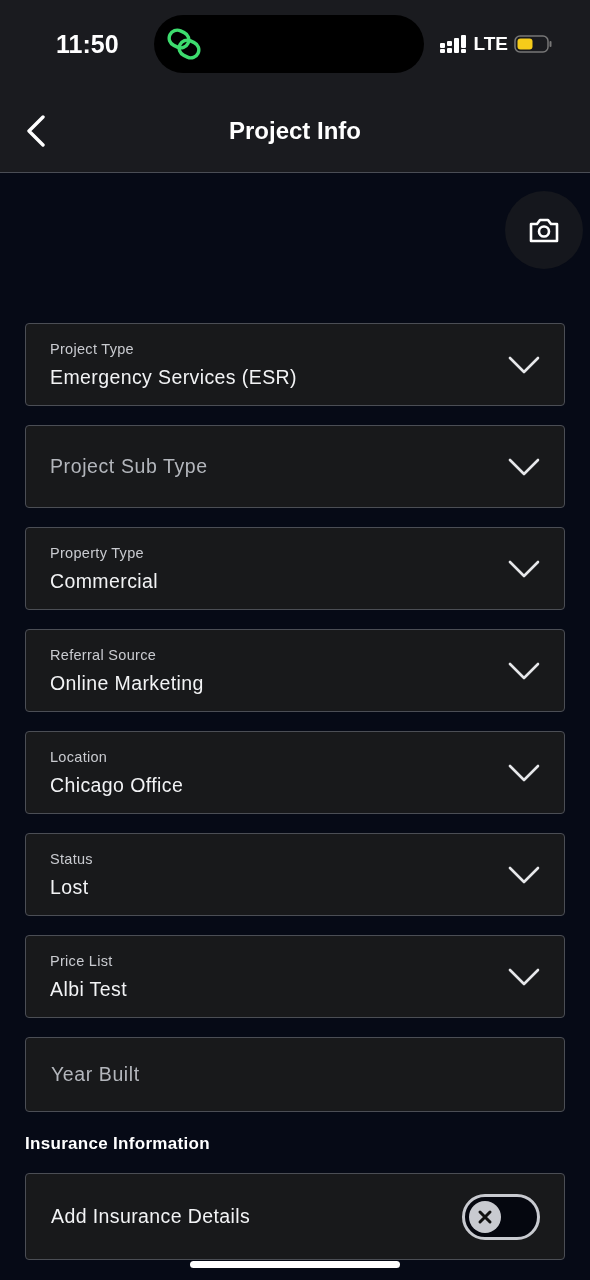 This screenshot has width=590, height=1280. What do you see at coordinates (72, 858) in the screenshot?
I see `field-label: Status` at bounding box center [72, 858].